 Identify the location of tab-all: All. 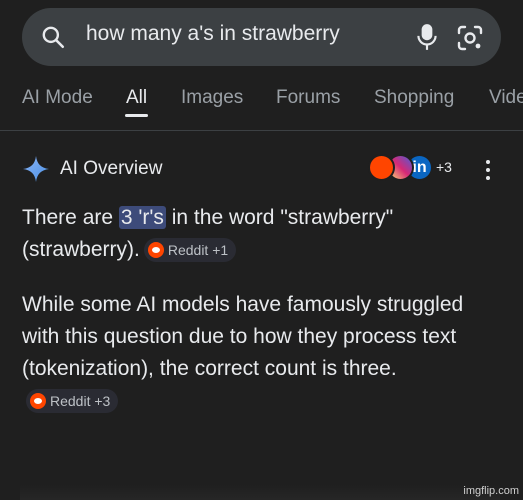
(136, 98).